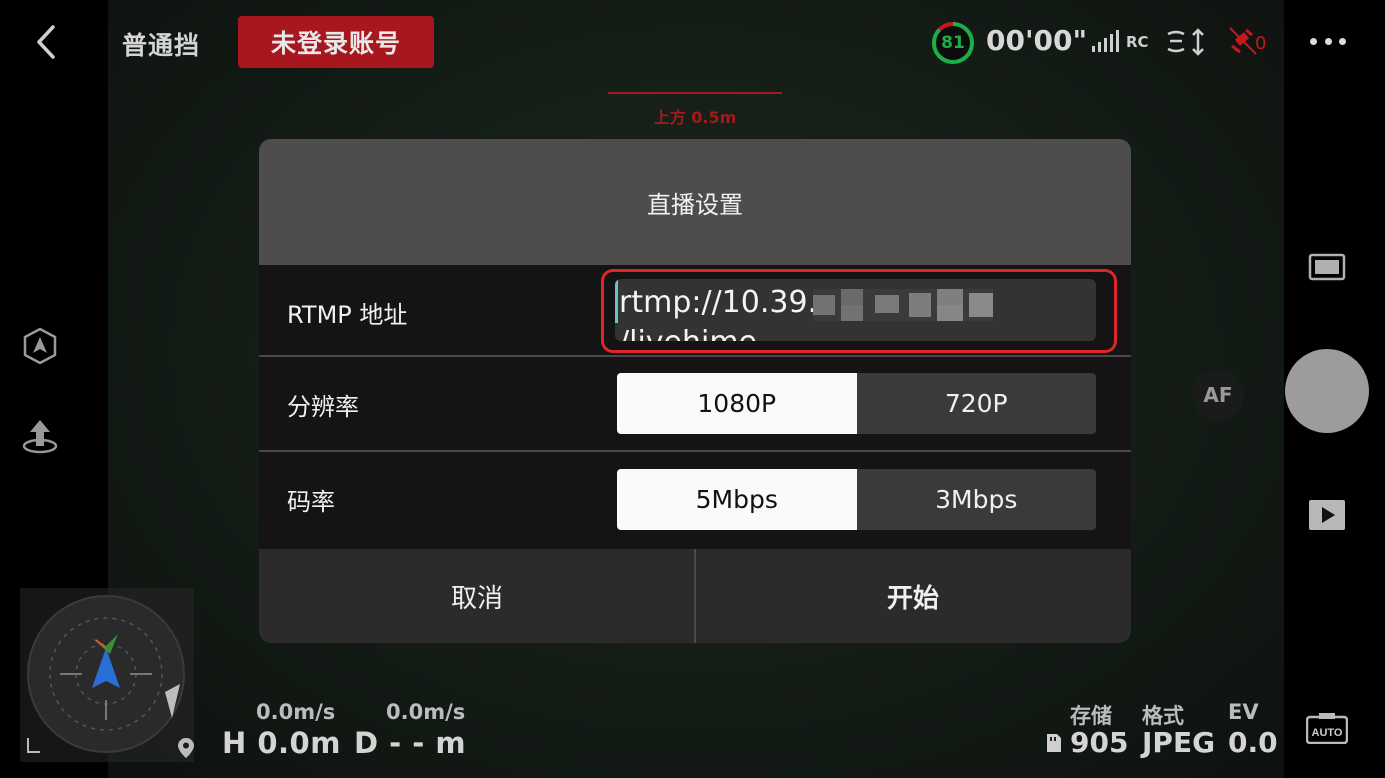 The image size is (1385, 778). What do you see at coordinates (695, 202) in the screenshot?
I see `dialog-title: 直播设置` at bounding box center [695, 202].